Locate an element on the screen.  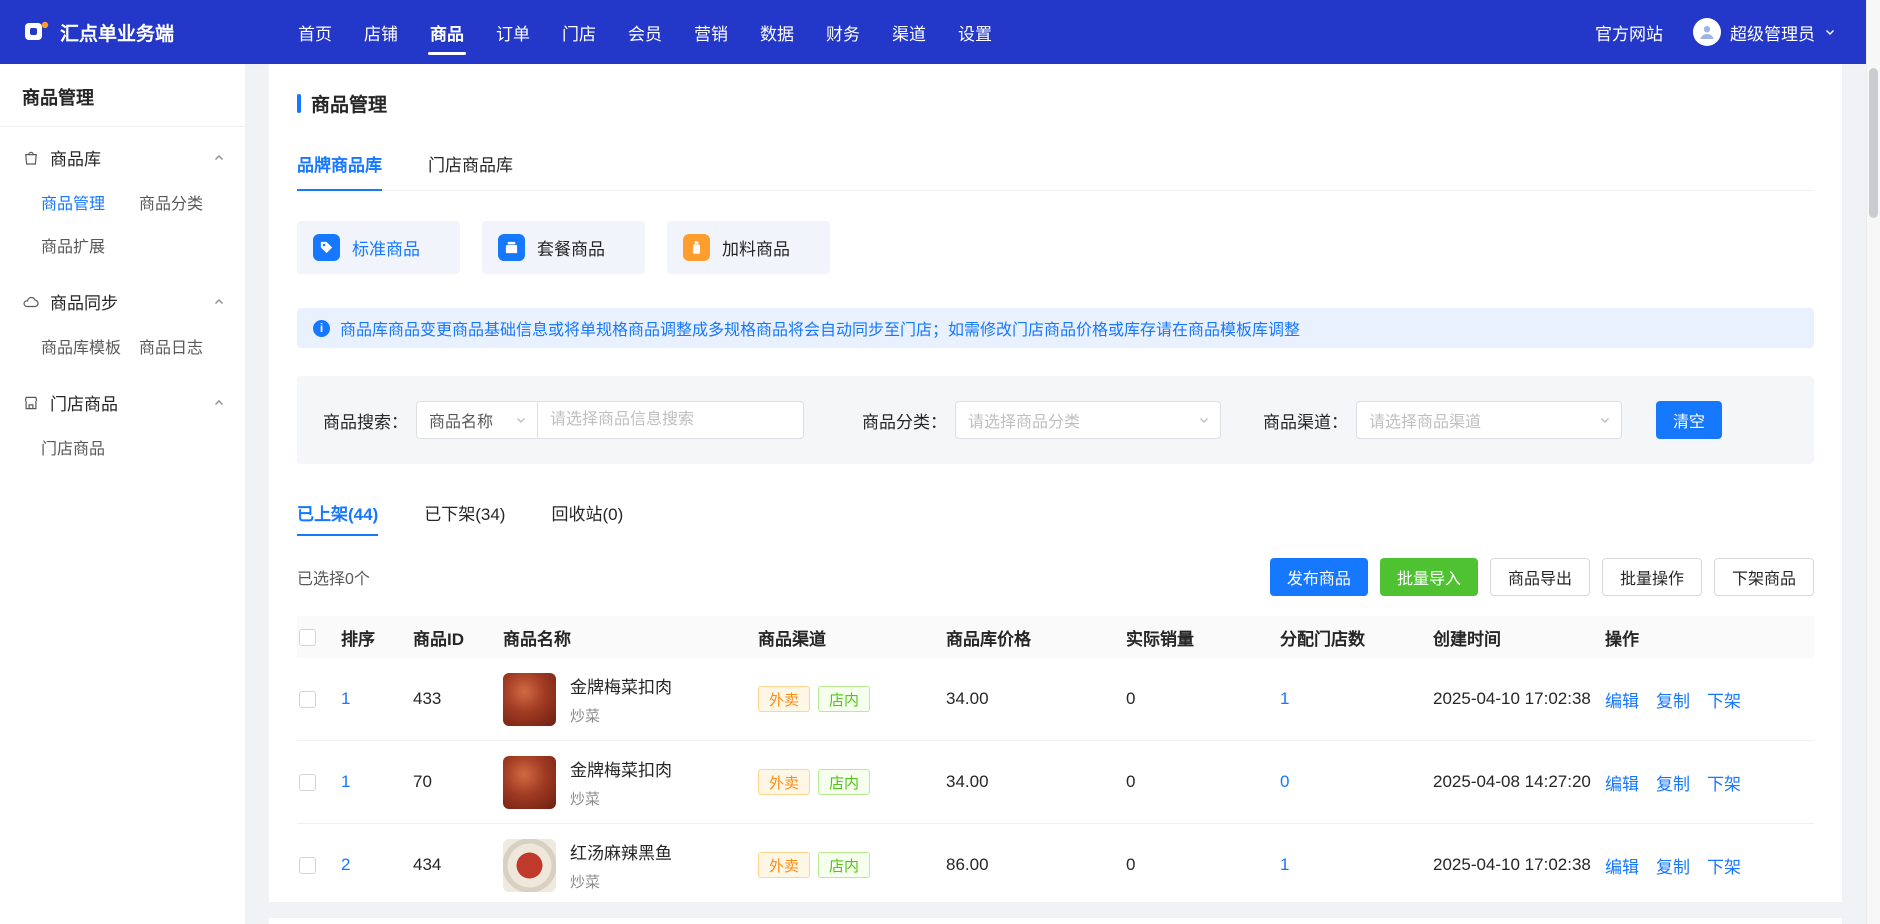
title-accent-bar is located at coordinates (299, 103).